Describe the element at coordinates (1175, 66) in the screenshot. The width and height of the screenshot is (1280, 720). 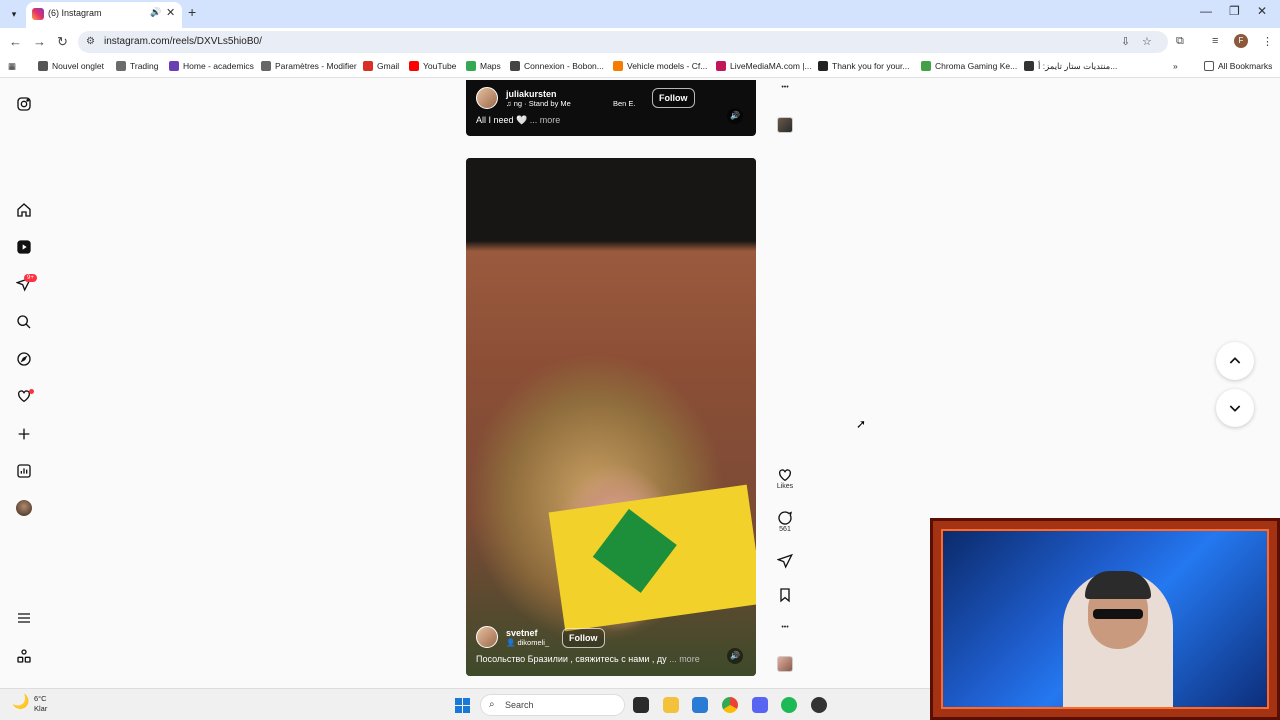
I see `more-bookmarks-icon: »` at that location.